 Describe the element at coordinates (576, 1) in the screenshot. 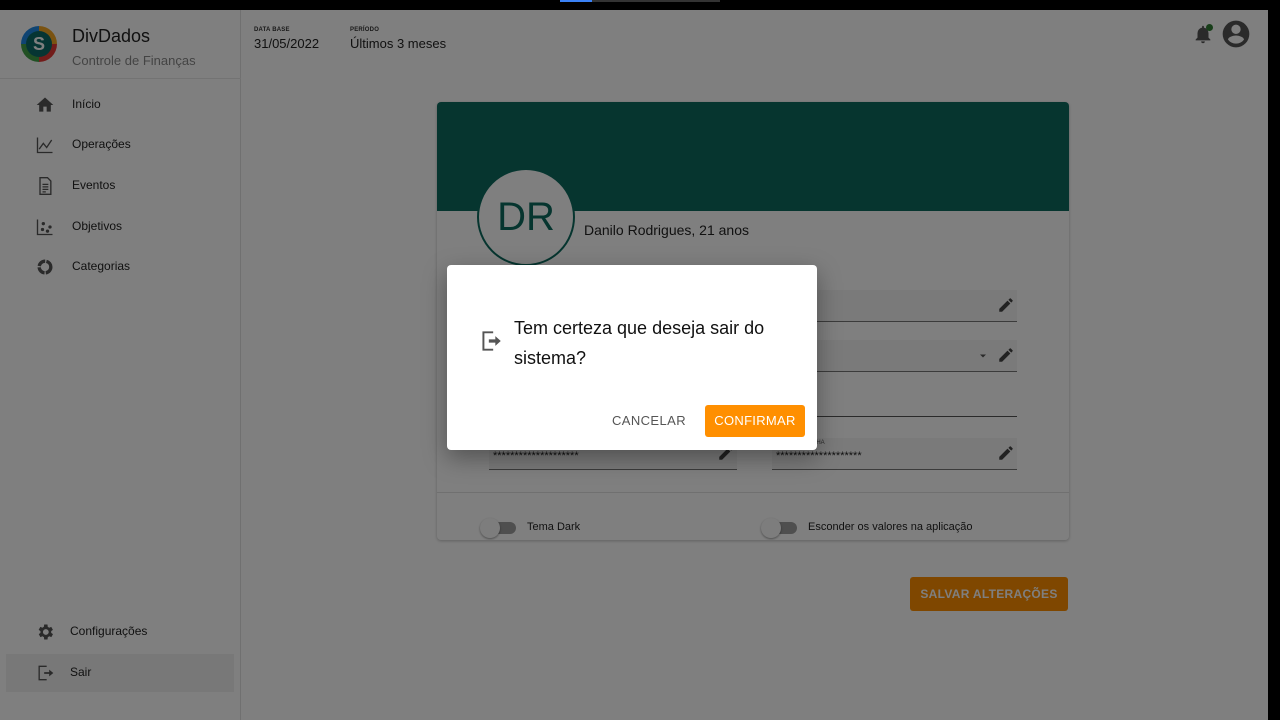

I see `window-tab-indicator` at that location.